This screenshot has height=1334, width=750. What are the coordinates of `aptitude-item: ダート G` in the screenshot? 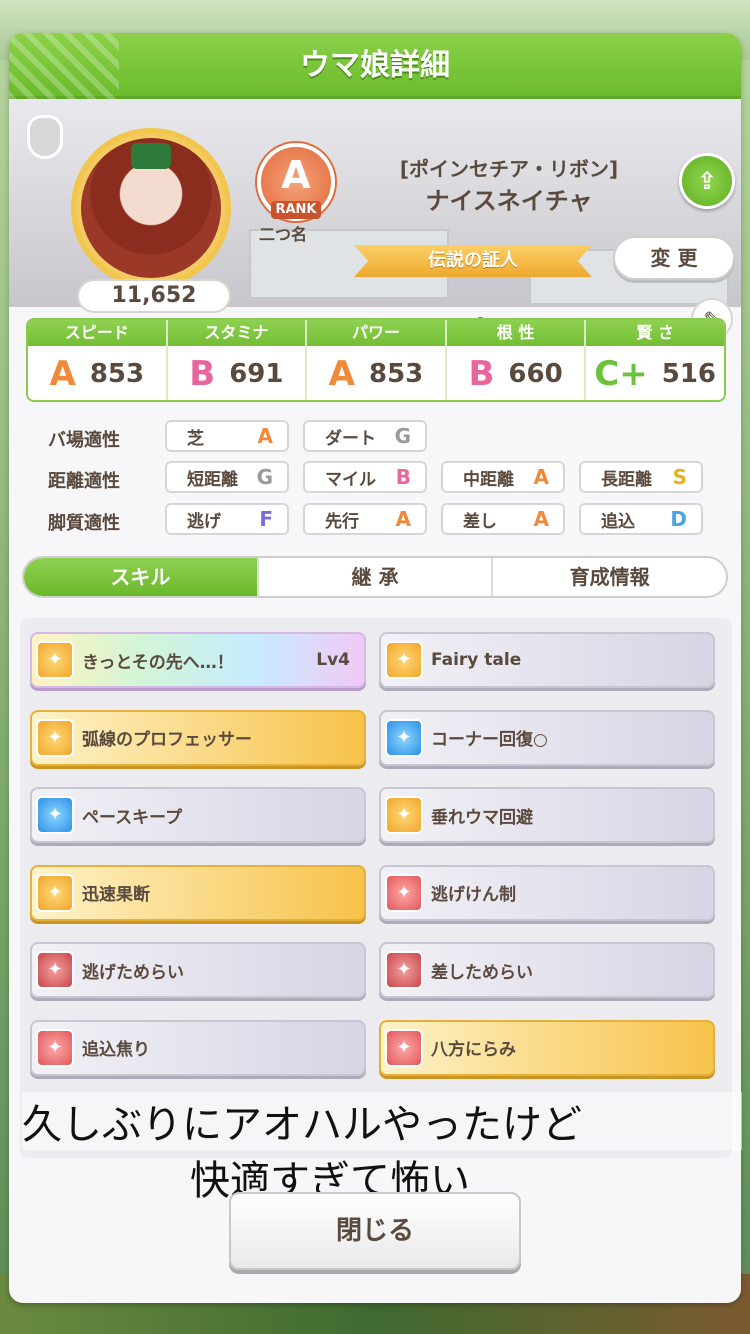 It's located at (365, 436).